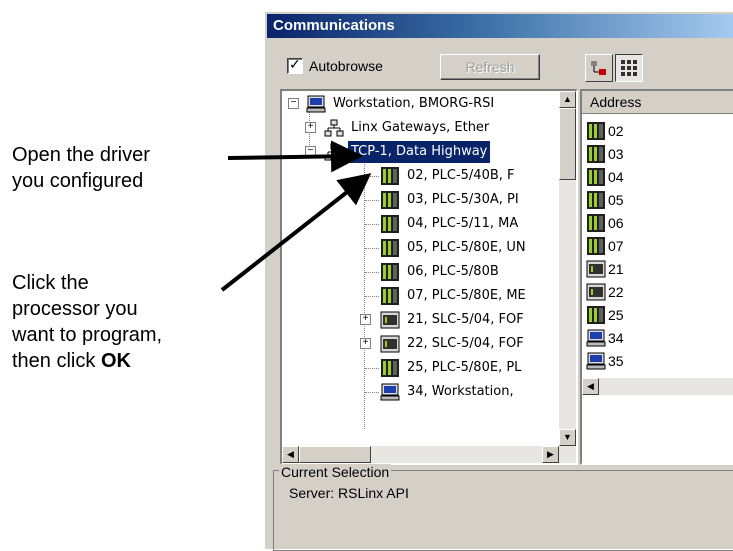 This screenshot has height=551, width=733. What do you see at coordinates (295, 156) in the screenshot?
I see `arrow-to-driver` at bounding box center [295, 156].